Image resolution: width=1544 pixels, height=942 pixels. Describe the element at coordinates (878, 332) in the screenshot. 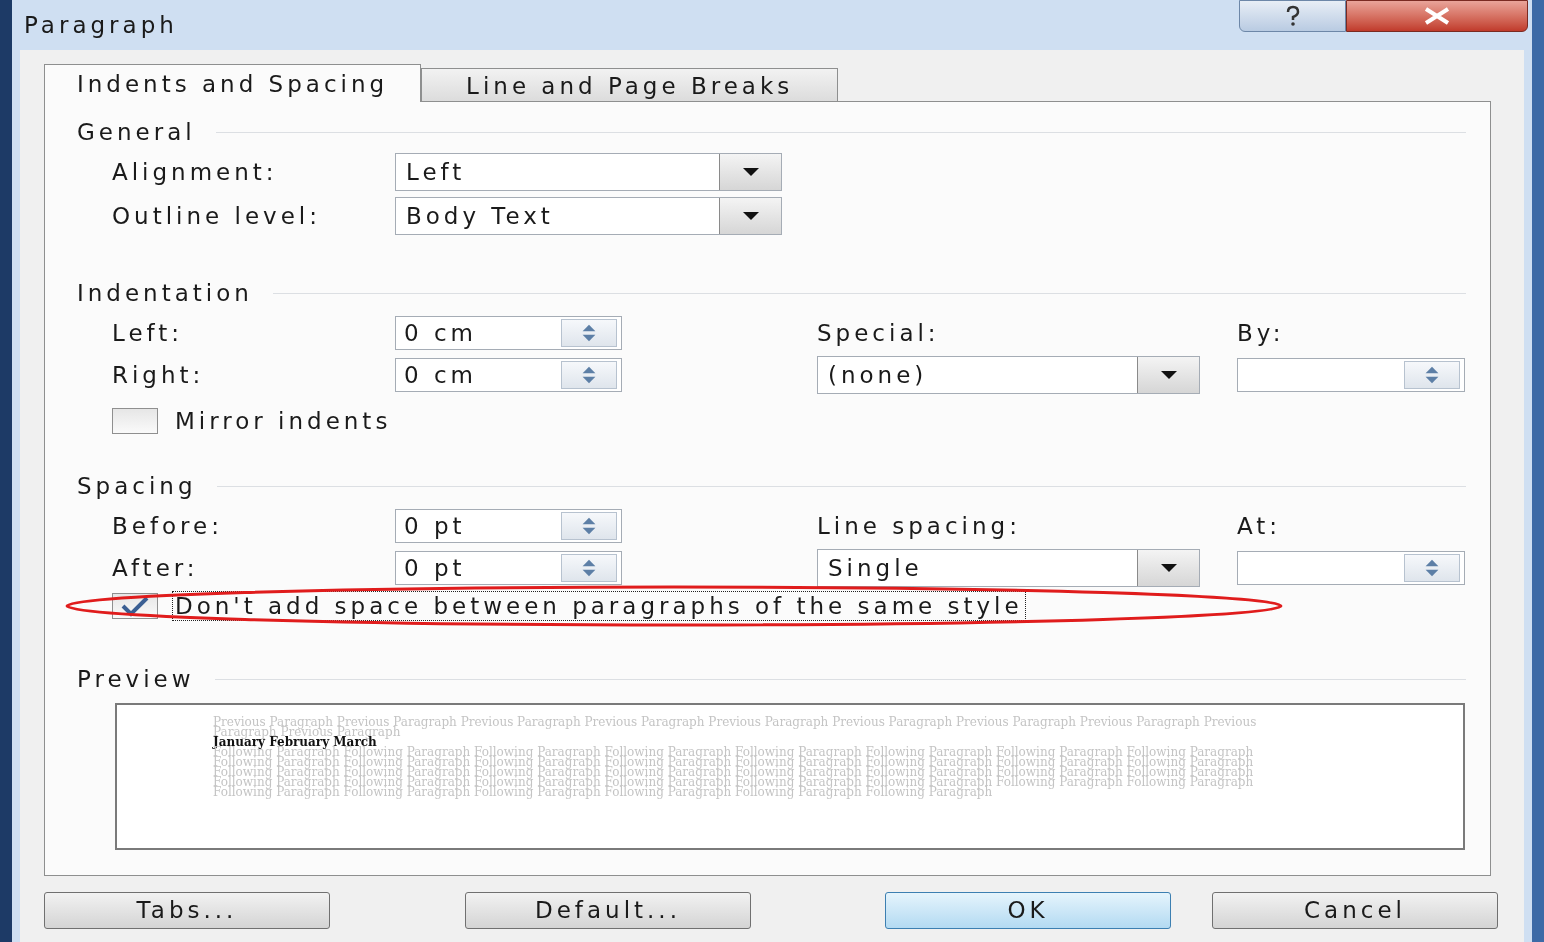

I see `field-label: Special:` at that location.